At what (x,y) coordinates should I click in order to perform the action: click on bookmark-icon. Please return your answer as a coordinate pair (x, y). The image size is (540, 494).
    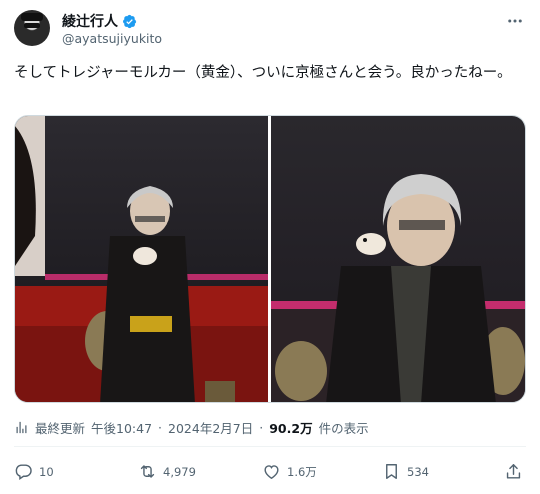
    Looking at the image, I should click on (391, 471).